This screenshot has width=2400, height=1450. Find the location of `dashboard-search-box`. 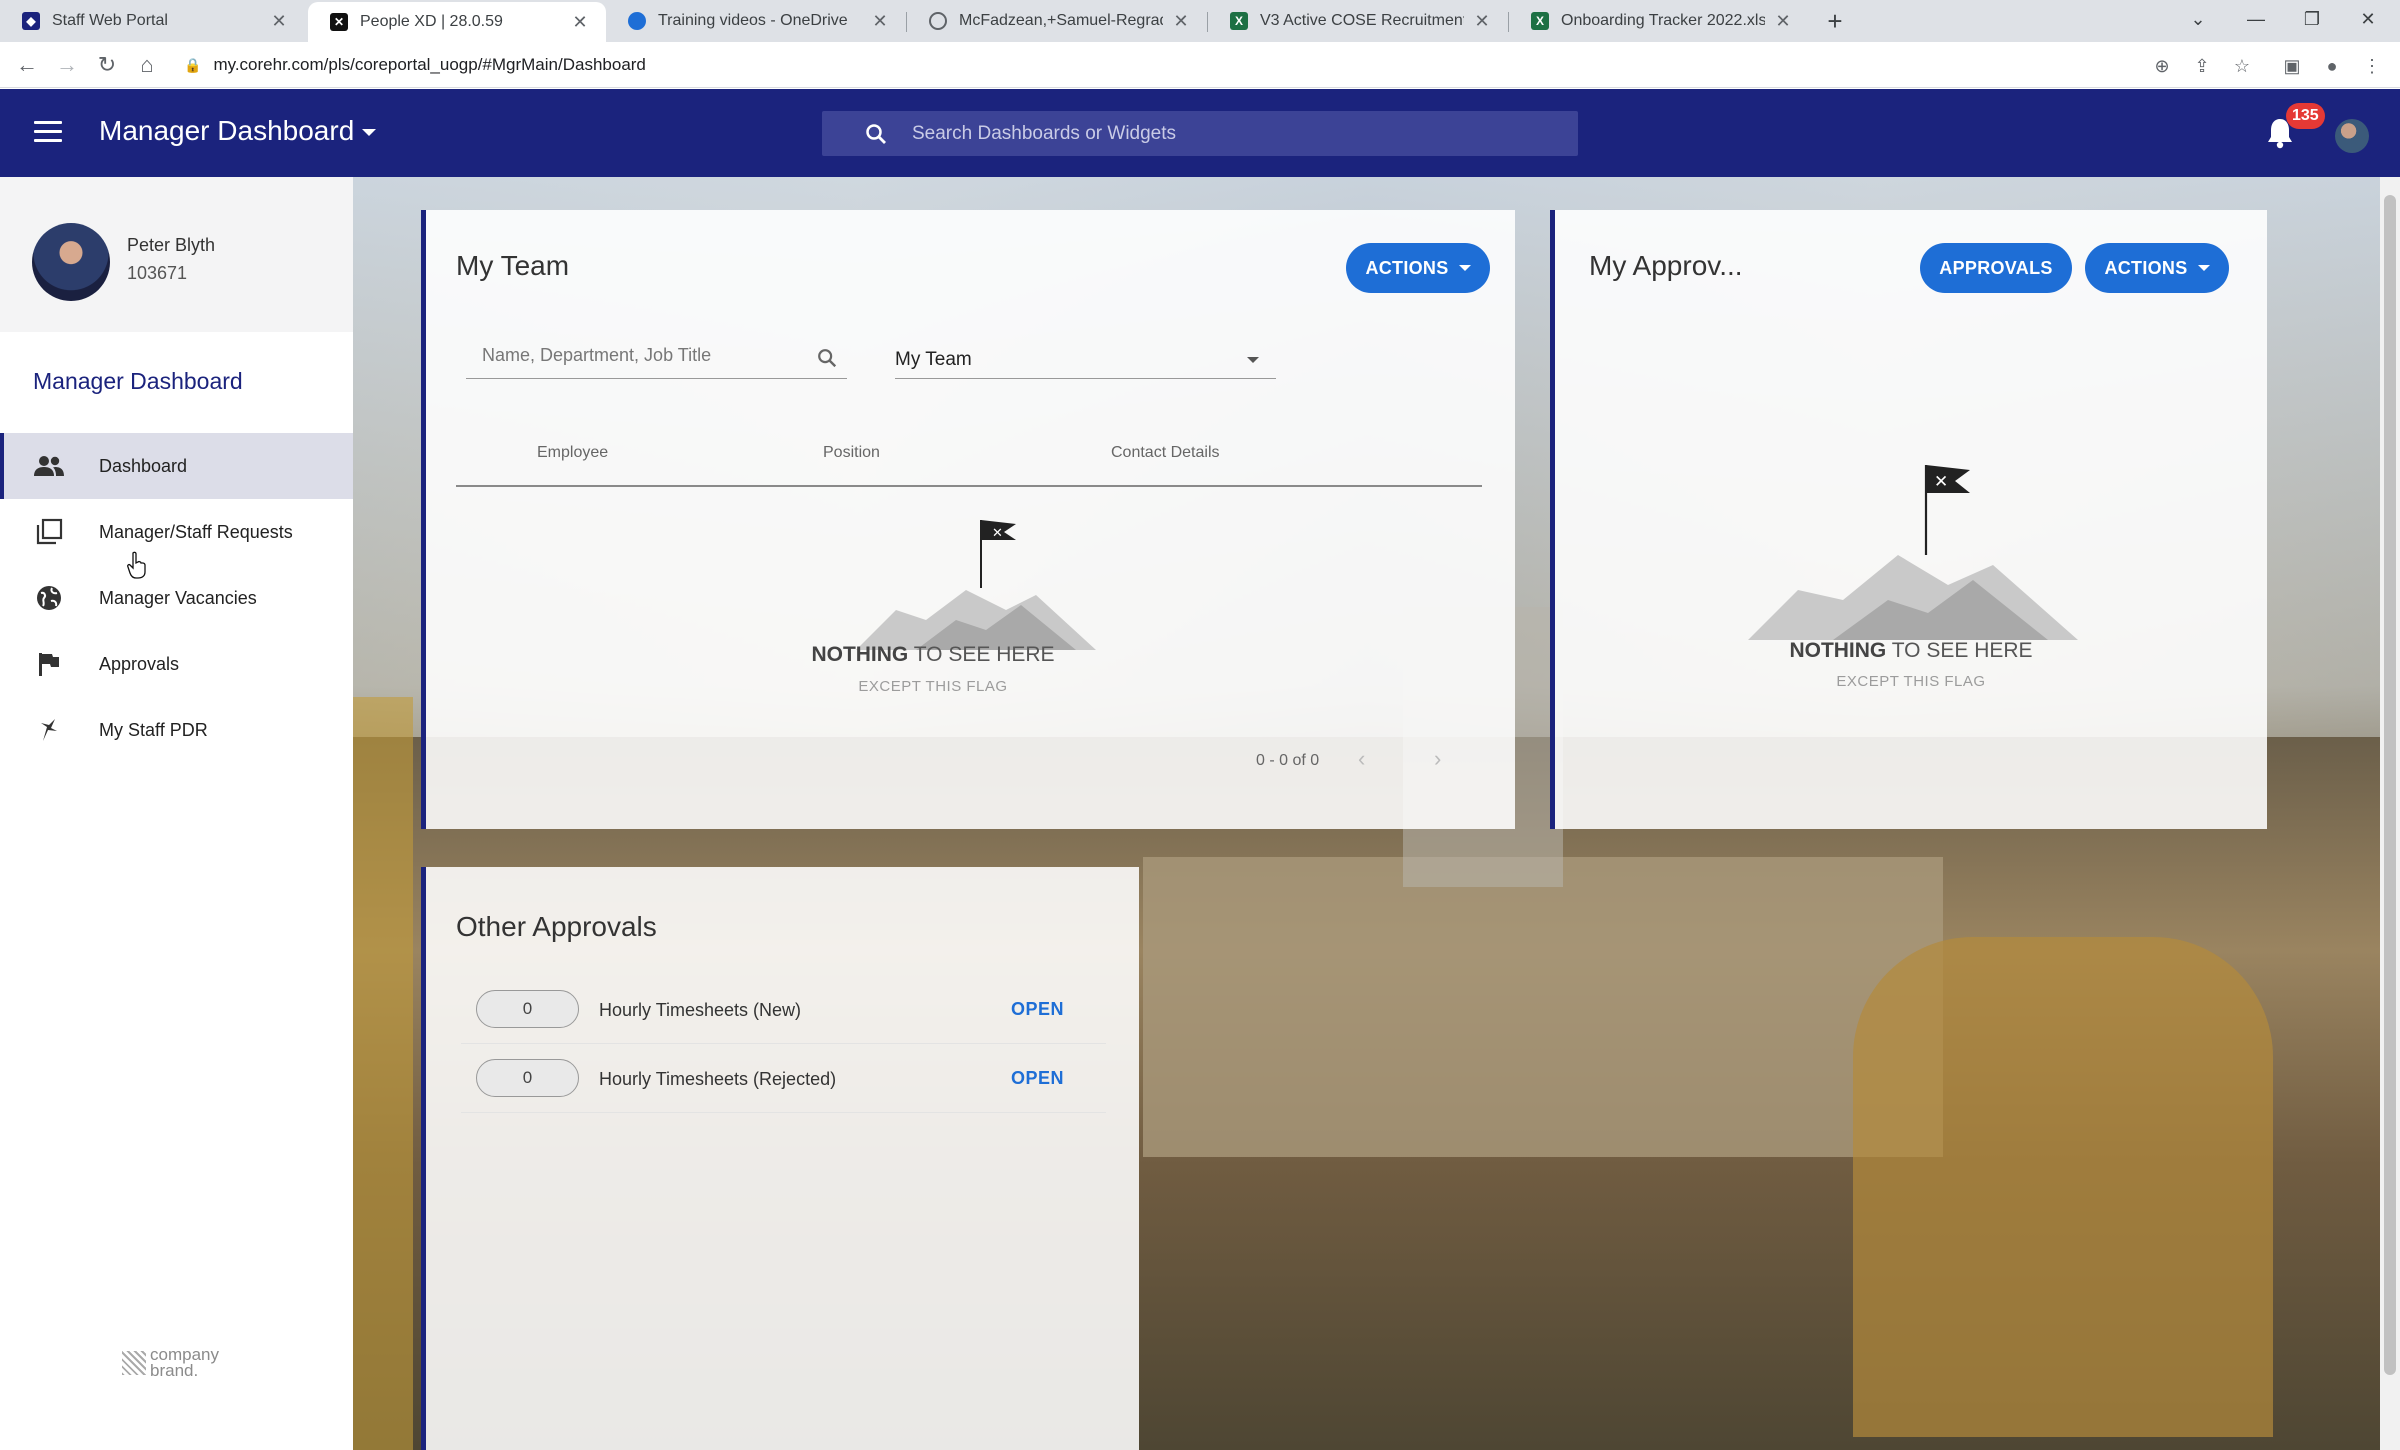

dashboard-search-box is located at coordinates (1200, 133).